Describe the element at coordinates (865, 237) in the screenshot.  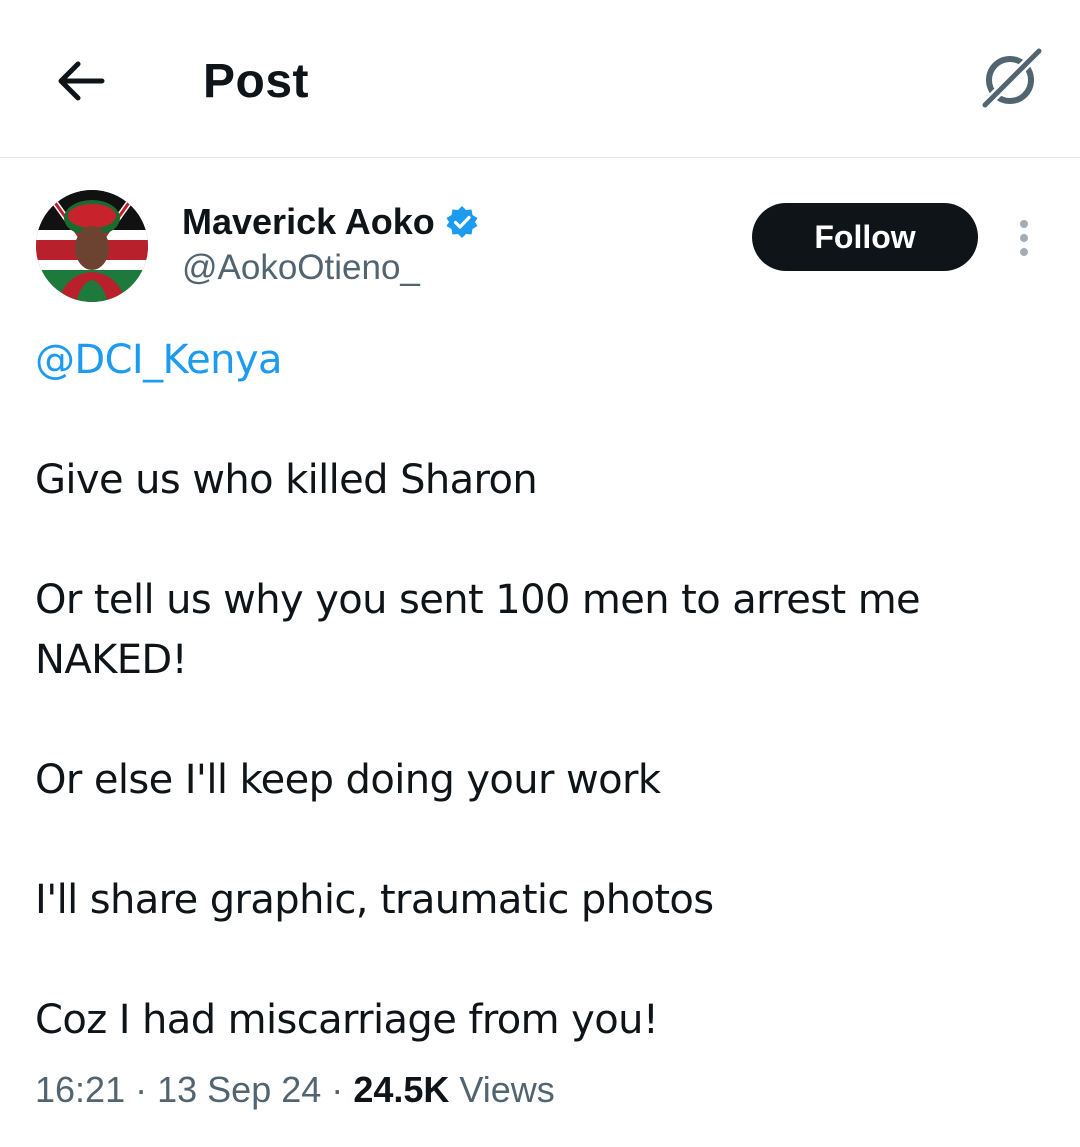
I see `follow-button: Follow` at that location.